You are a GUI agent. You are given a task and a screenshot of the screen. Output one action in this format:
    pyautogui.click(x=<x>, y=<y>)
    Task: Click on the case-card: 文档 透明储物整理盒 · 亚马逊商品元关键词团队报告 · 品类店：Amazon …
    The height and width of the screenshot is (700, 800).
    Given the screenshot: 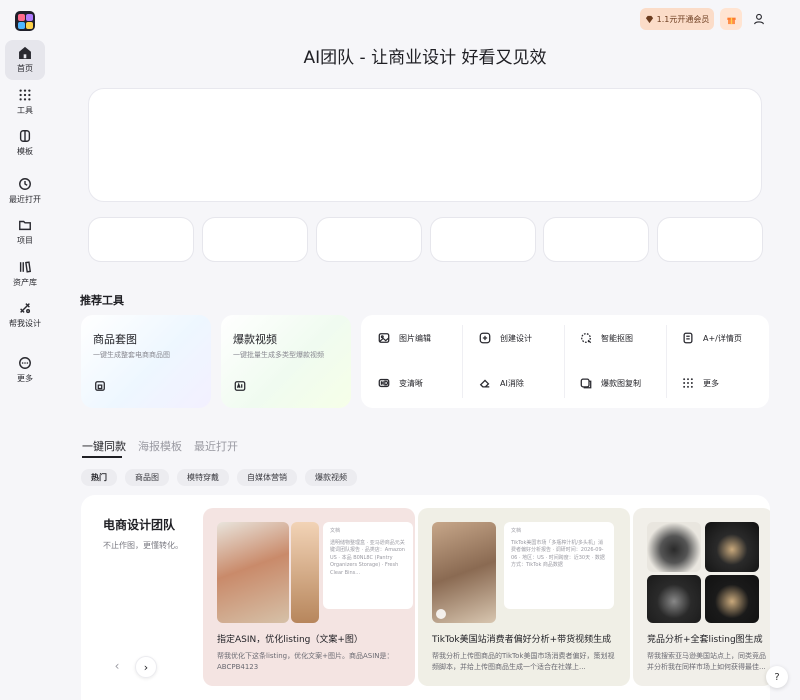 What is the action you would take?
    pyautogui.click(x=309, y=597)
    